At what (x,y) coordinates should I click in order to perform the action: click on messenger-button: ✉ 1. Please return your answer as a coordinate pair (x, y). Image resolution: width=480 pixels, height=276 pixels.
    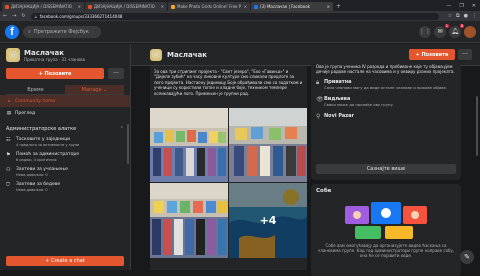
    Looking at the image, I should click on (441, 30).